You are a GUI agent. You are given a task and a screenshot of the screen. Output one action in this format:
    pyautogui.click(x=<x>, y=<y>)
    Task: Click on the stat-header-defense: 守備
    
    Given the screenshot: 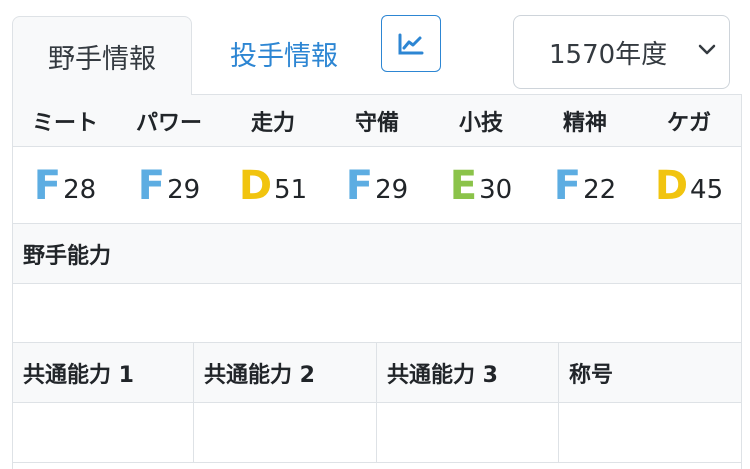 What is the action you would take?
    pyautogui.click(x=376, y=123)
    